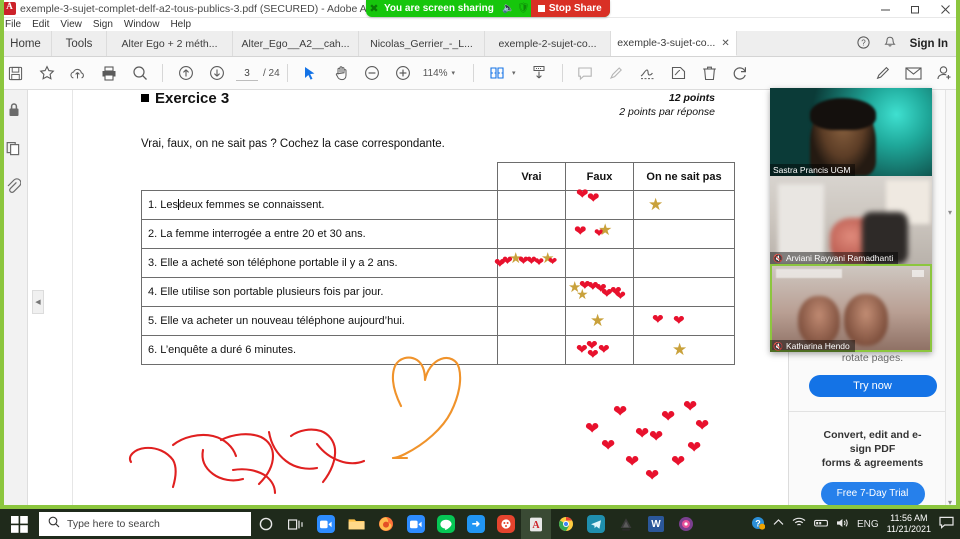 This screenshot has height=539, width=960. I want to click on cell-6-vrai, so click(531, 350).